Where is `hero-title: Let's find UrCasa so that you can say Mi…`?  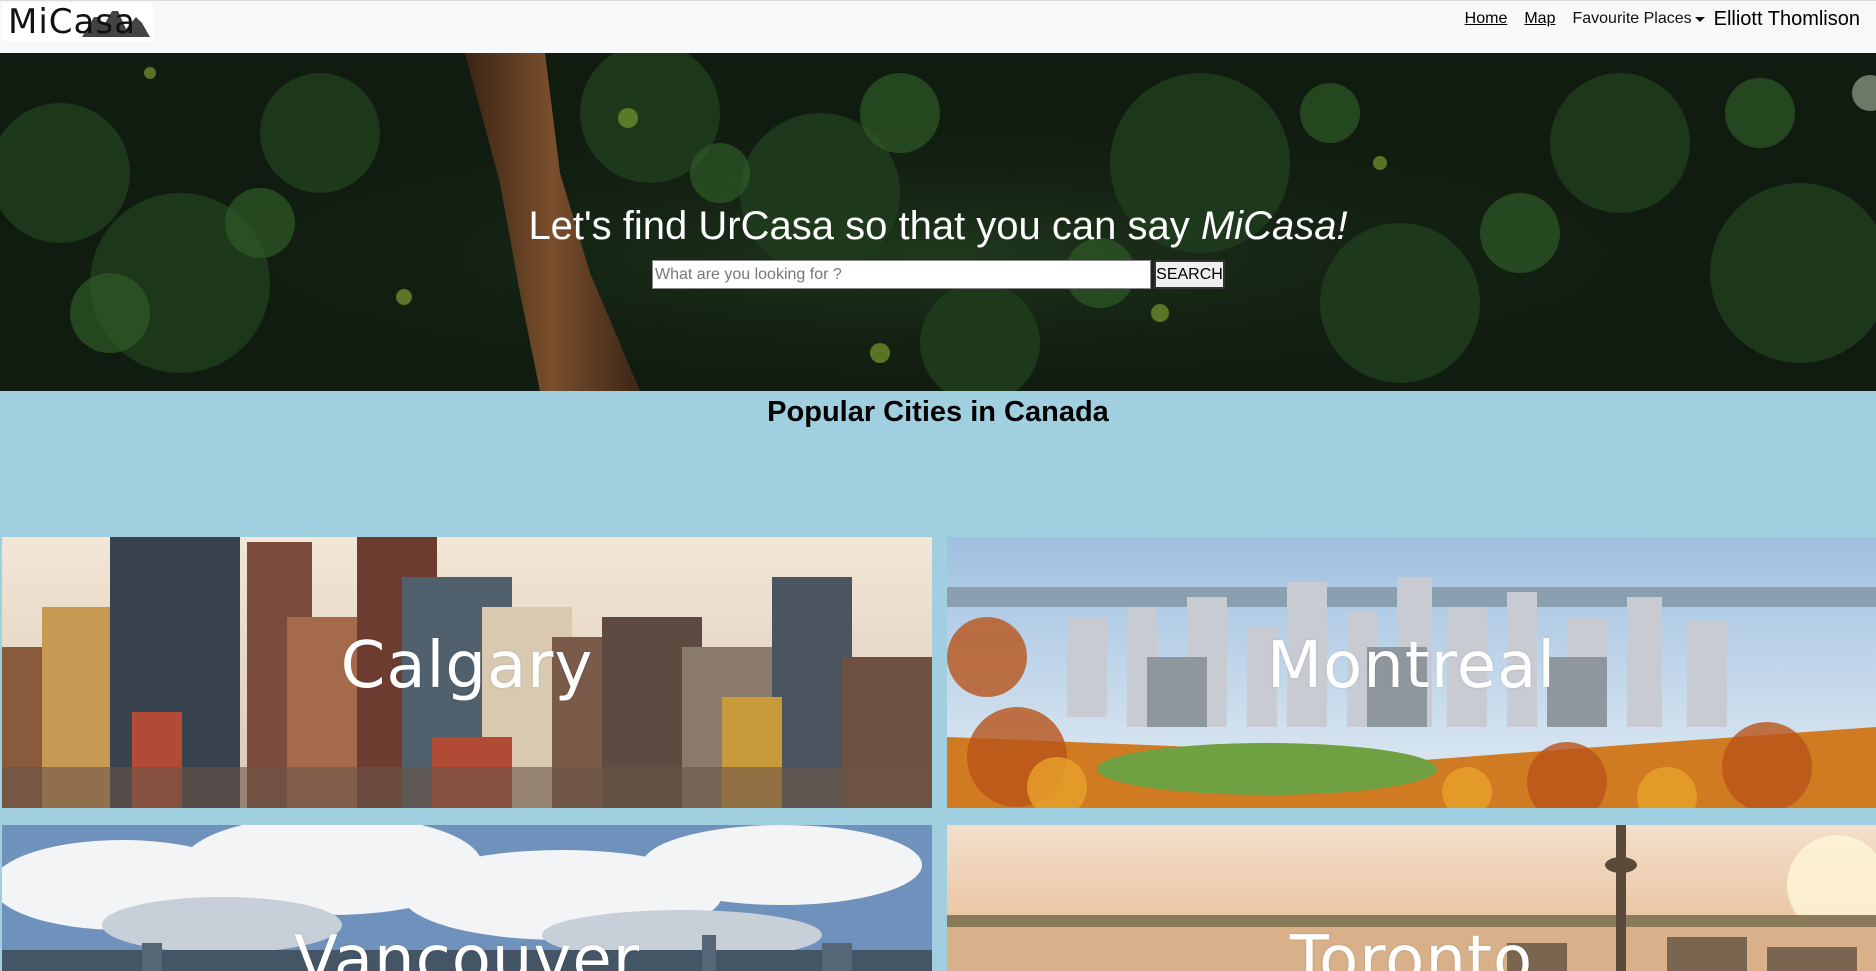
hero-title: Let's find UrCasa so that you can say Mi… is located at coordinates (938, 226).